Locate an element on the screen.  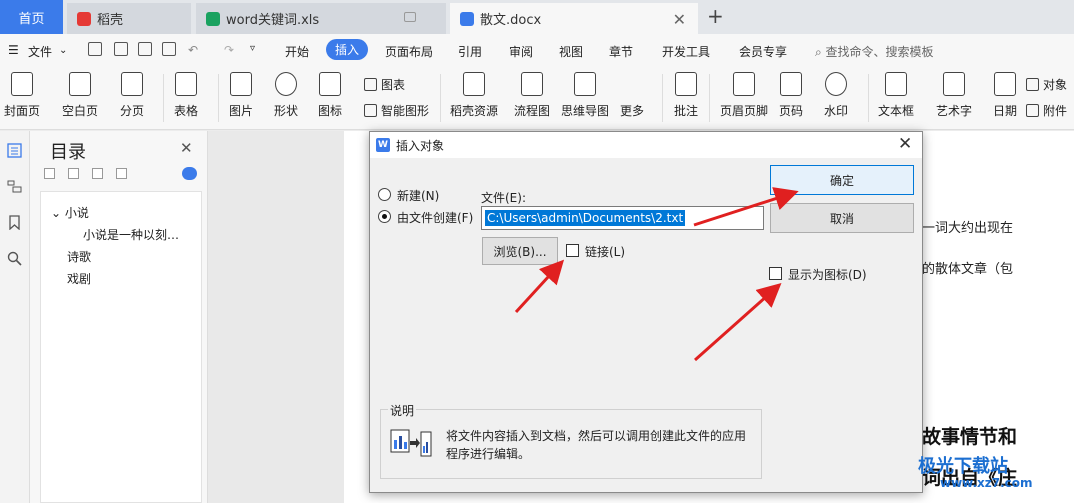
page-break-icon is located at coordinates (132, 84).